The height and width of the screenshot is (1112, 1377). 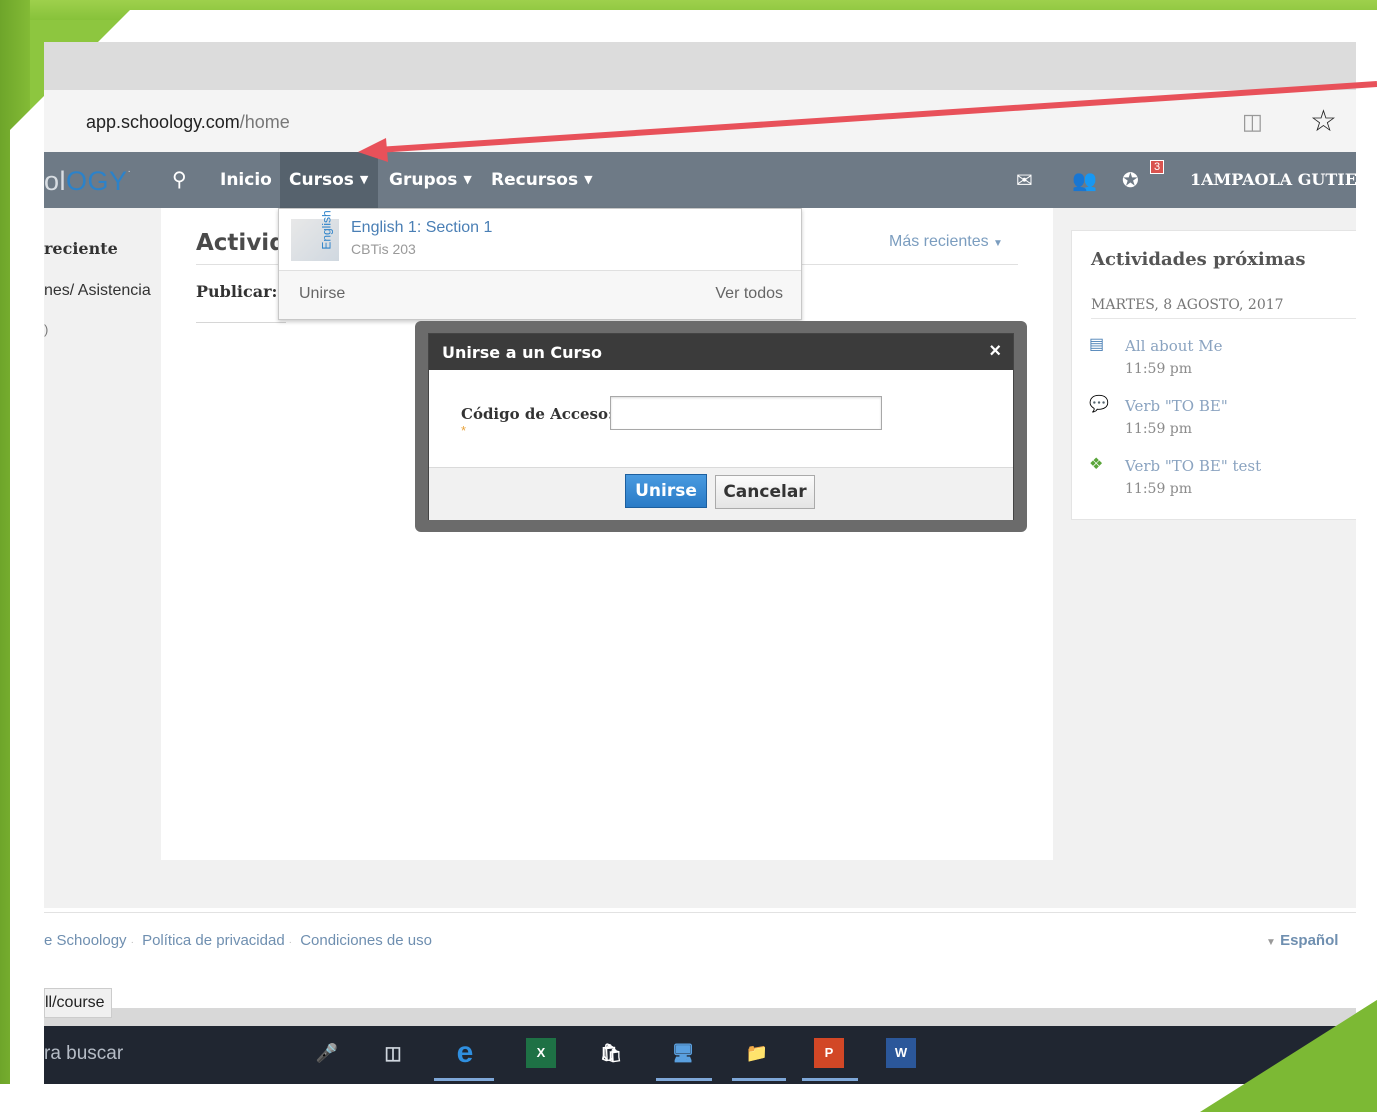 I want to click on arrow-head, so click(x=373, y=150).